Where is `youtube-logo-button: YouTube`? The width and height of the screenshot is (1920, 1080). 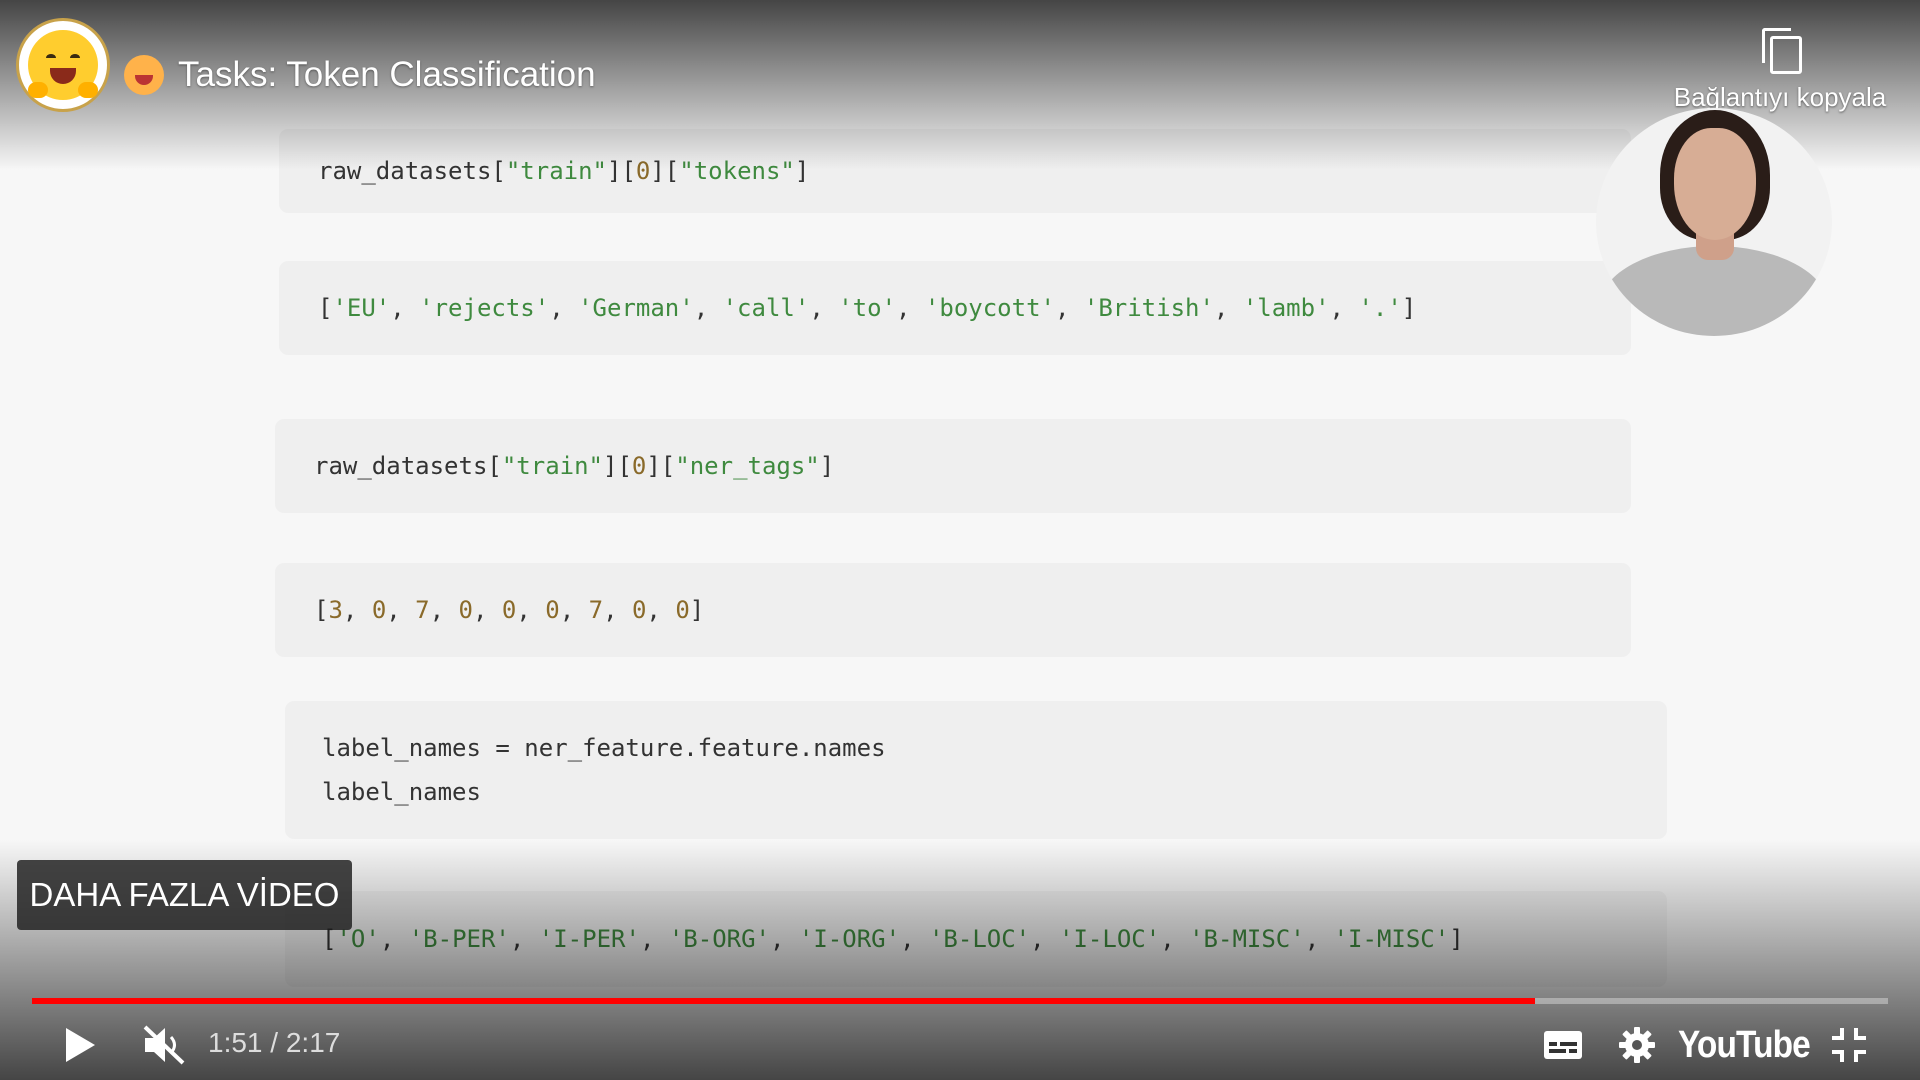
youtube-logo-button: YouTube is located at coordinates (1744, 1045).